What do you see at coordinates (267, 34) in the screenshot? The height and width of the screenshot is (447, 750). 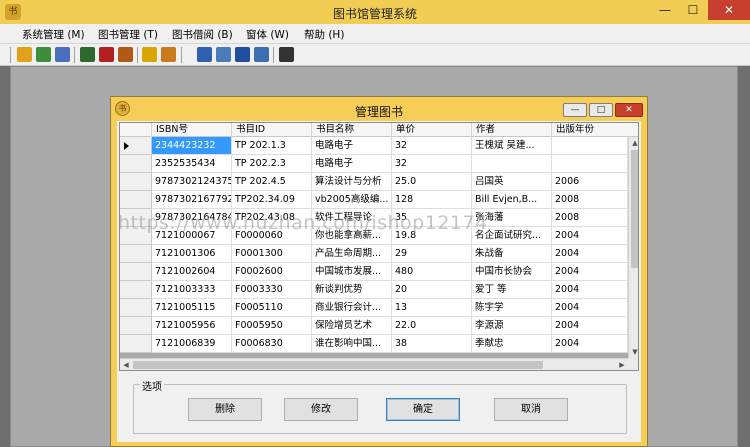 I see `menu-window: 窗体 (W)` at bounding box center [267, 34].